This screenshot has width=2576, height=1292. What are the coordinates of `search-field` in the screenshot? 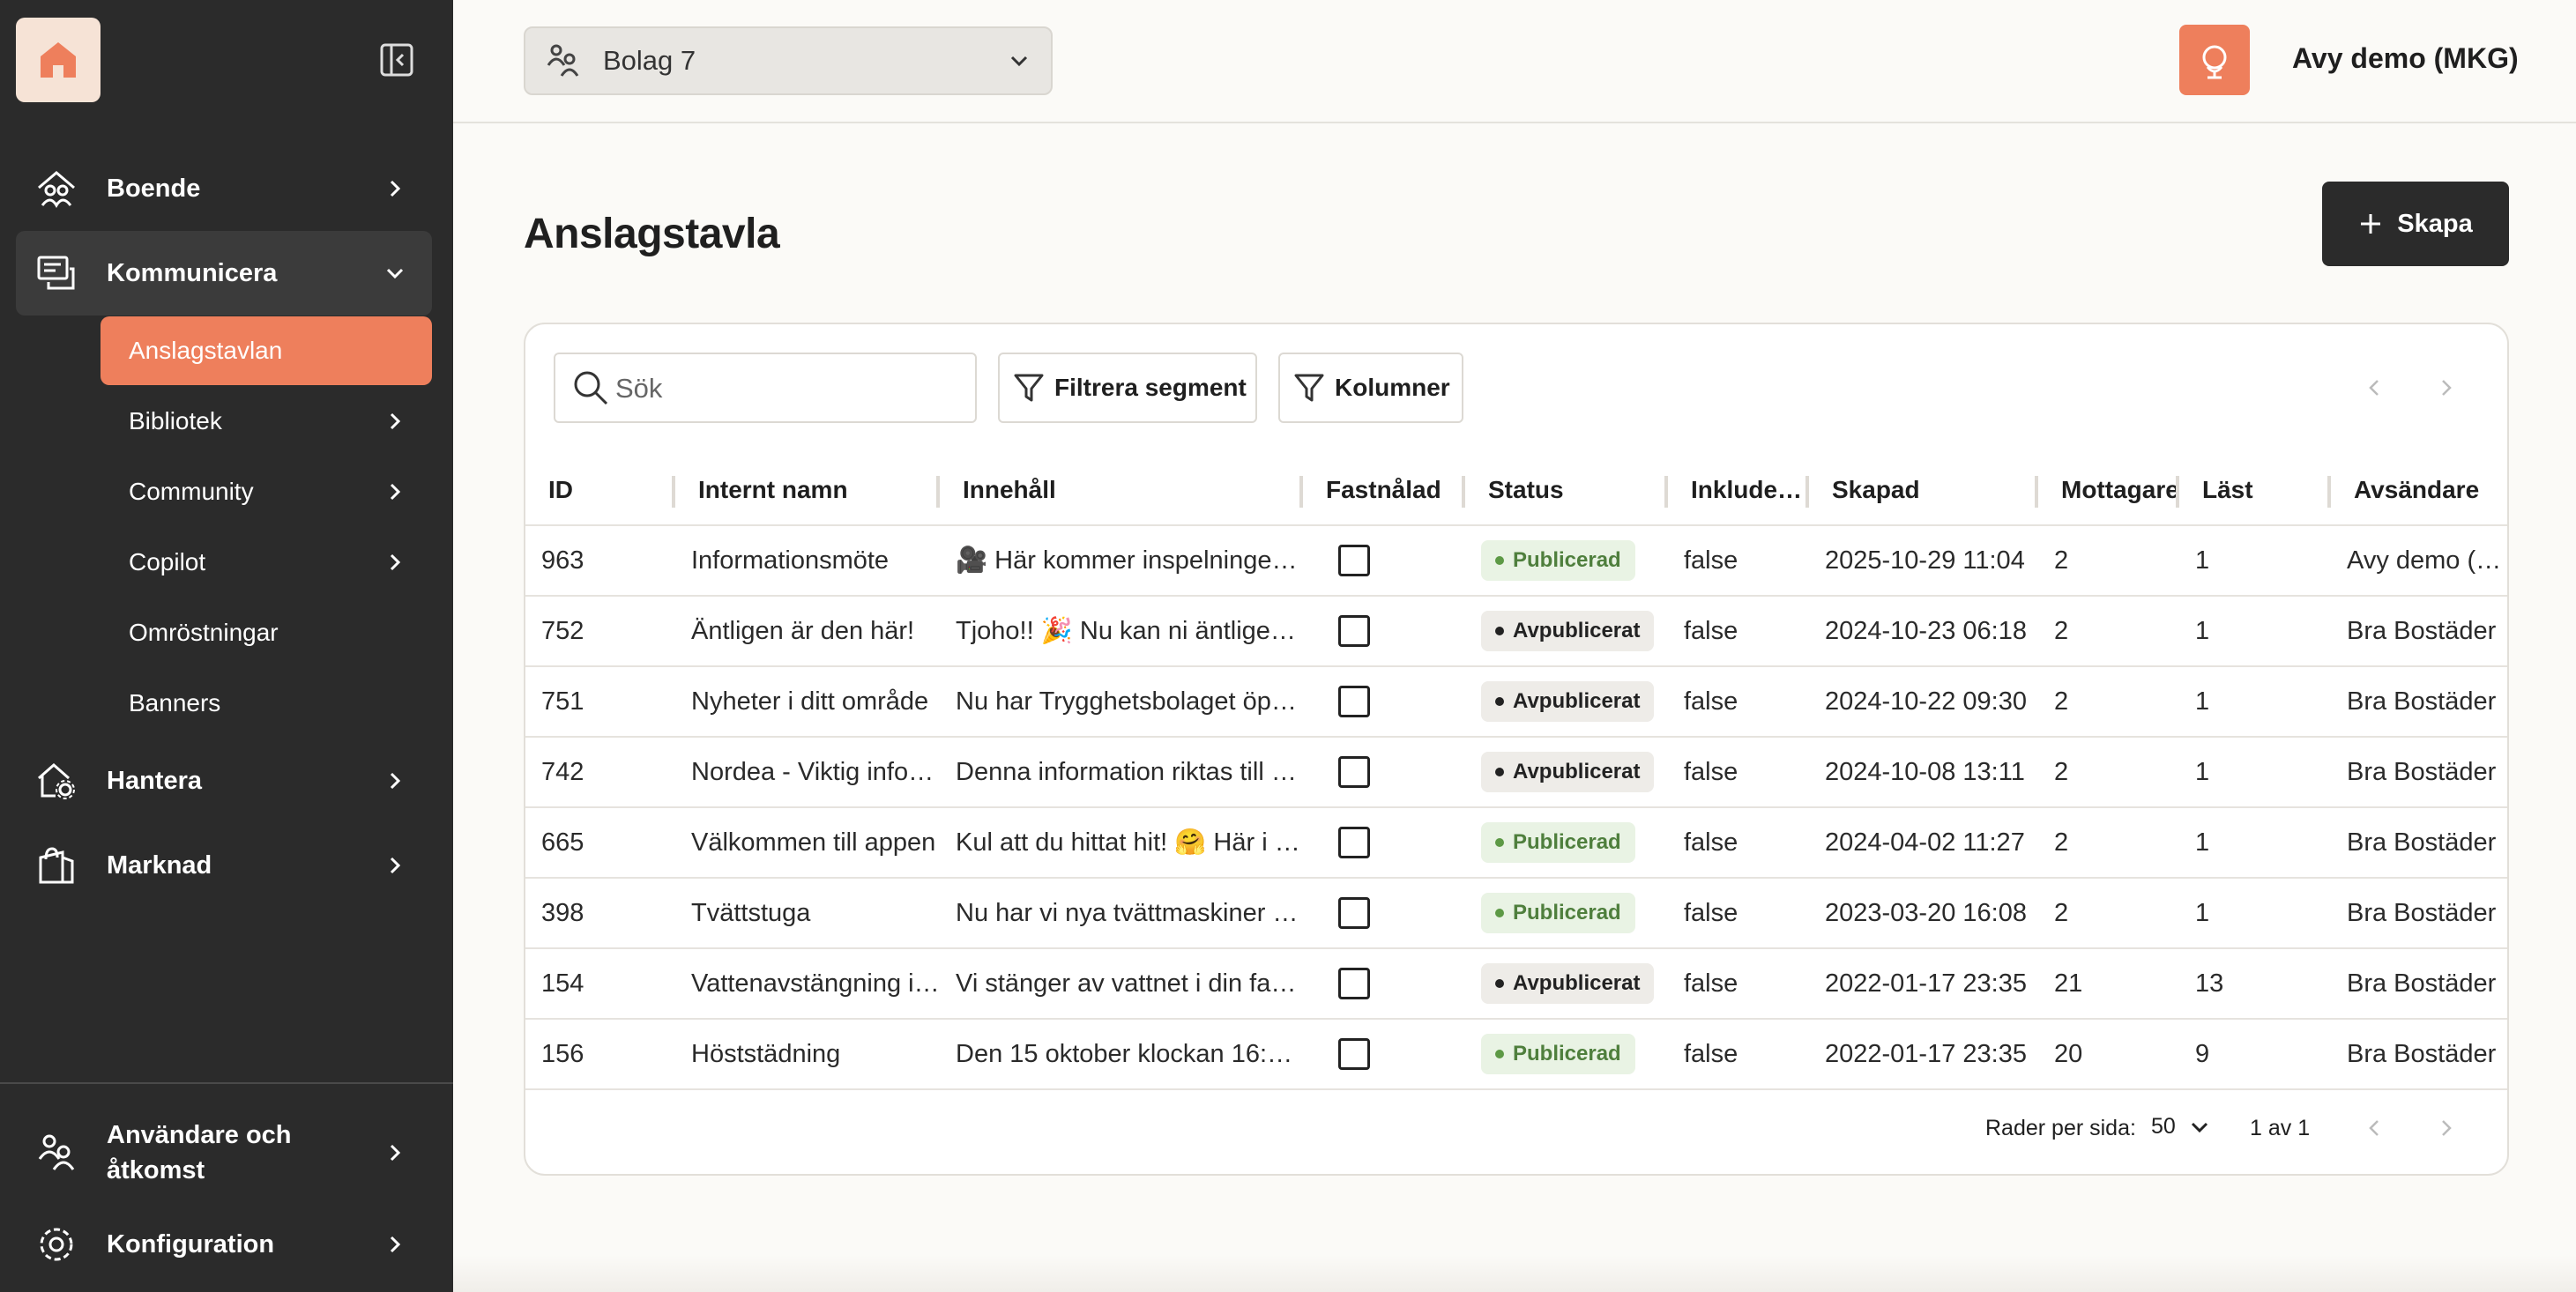 It's located at (766, 388).